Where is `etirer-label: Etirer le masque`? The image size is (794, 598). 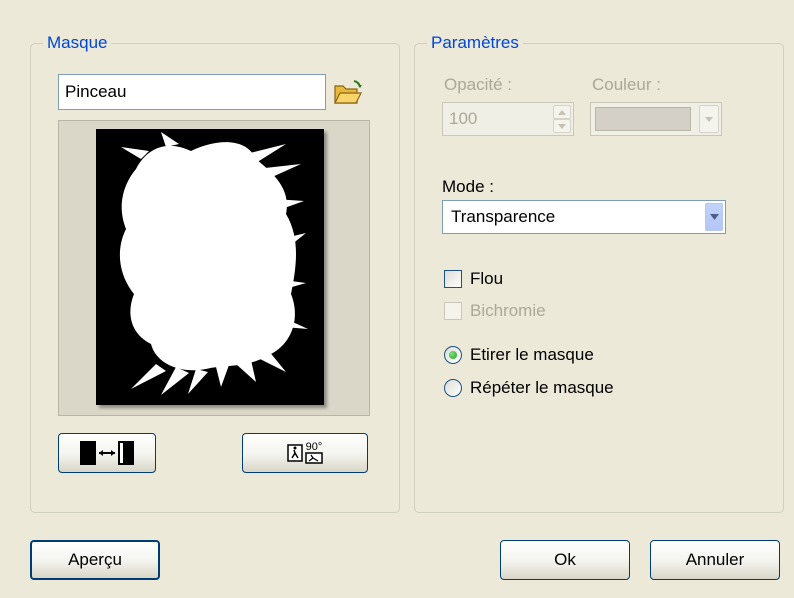
etirer-label: Etirer le masque is located at coordinates (532, 354).